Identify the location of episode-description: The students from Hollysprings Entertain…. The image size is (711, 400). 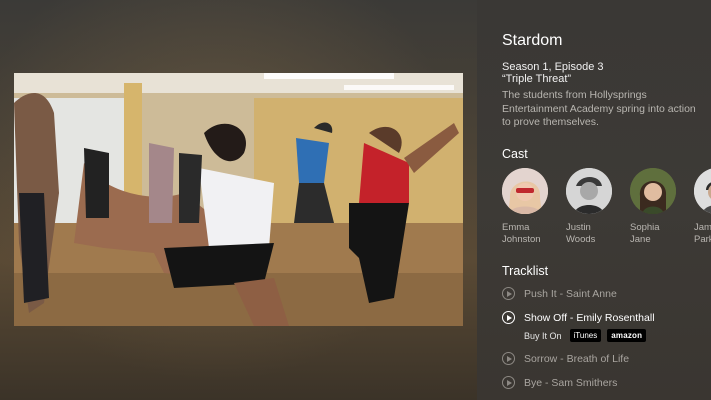
(599, 108).